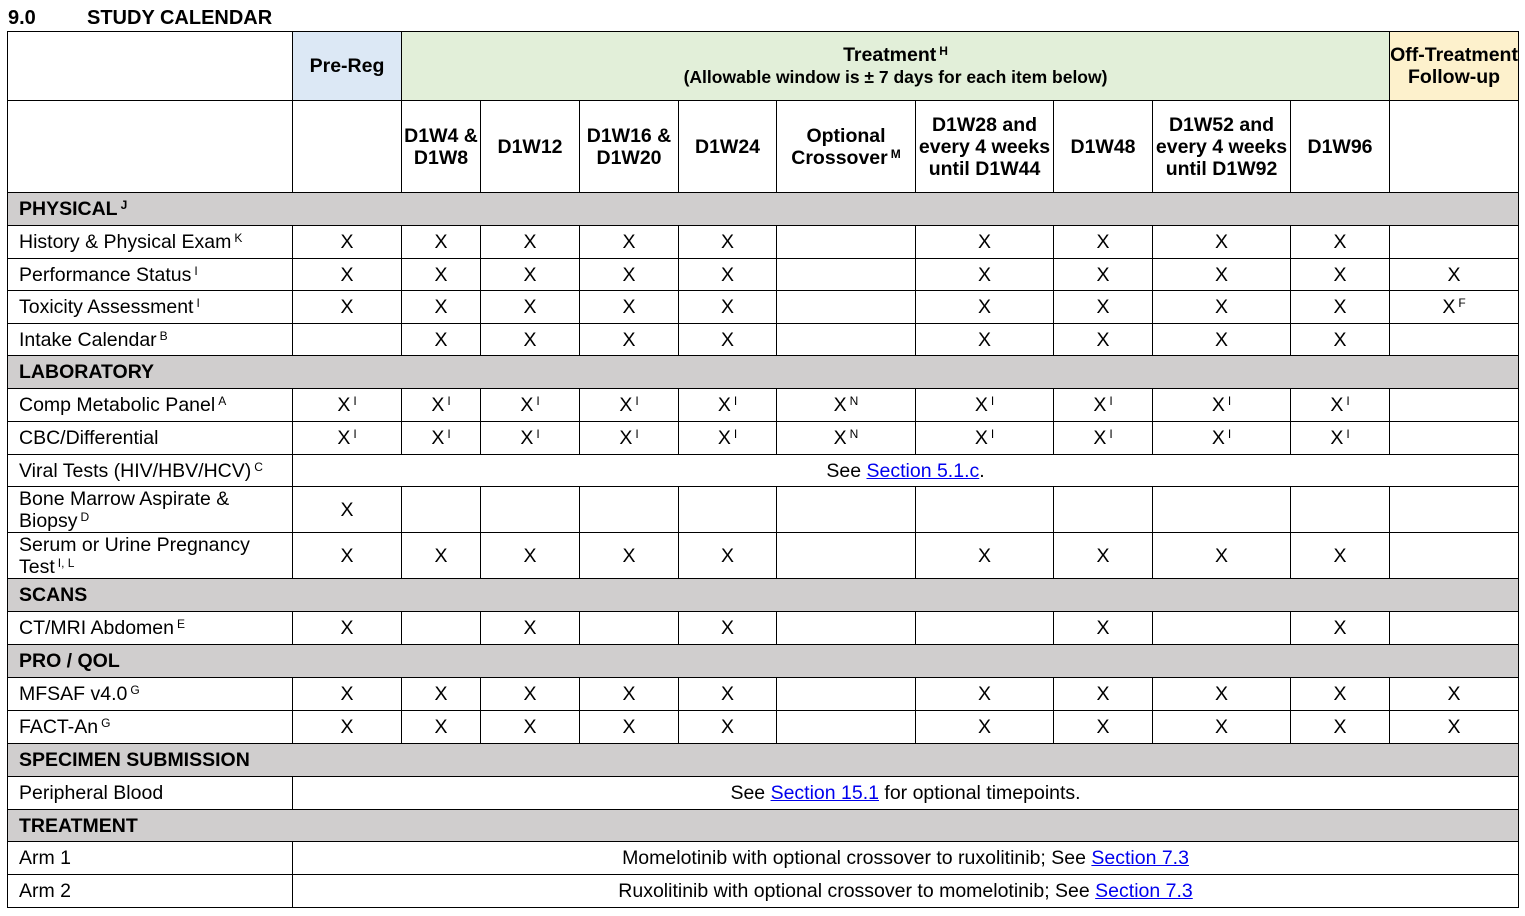  Describe the element at coordinates (846, 146) in the screenshot. I see `visit-optional-crossover: Optional Crossover M` at that location.